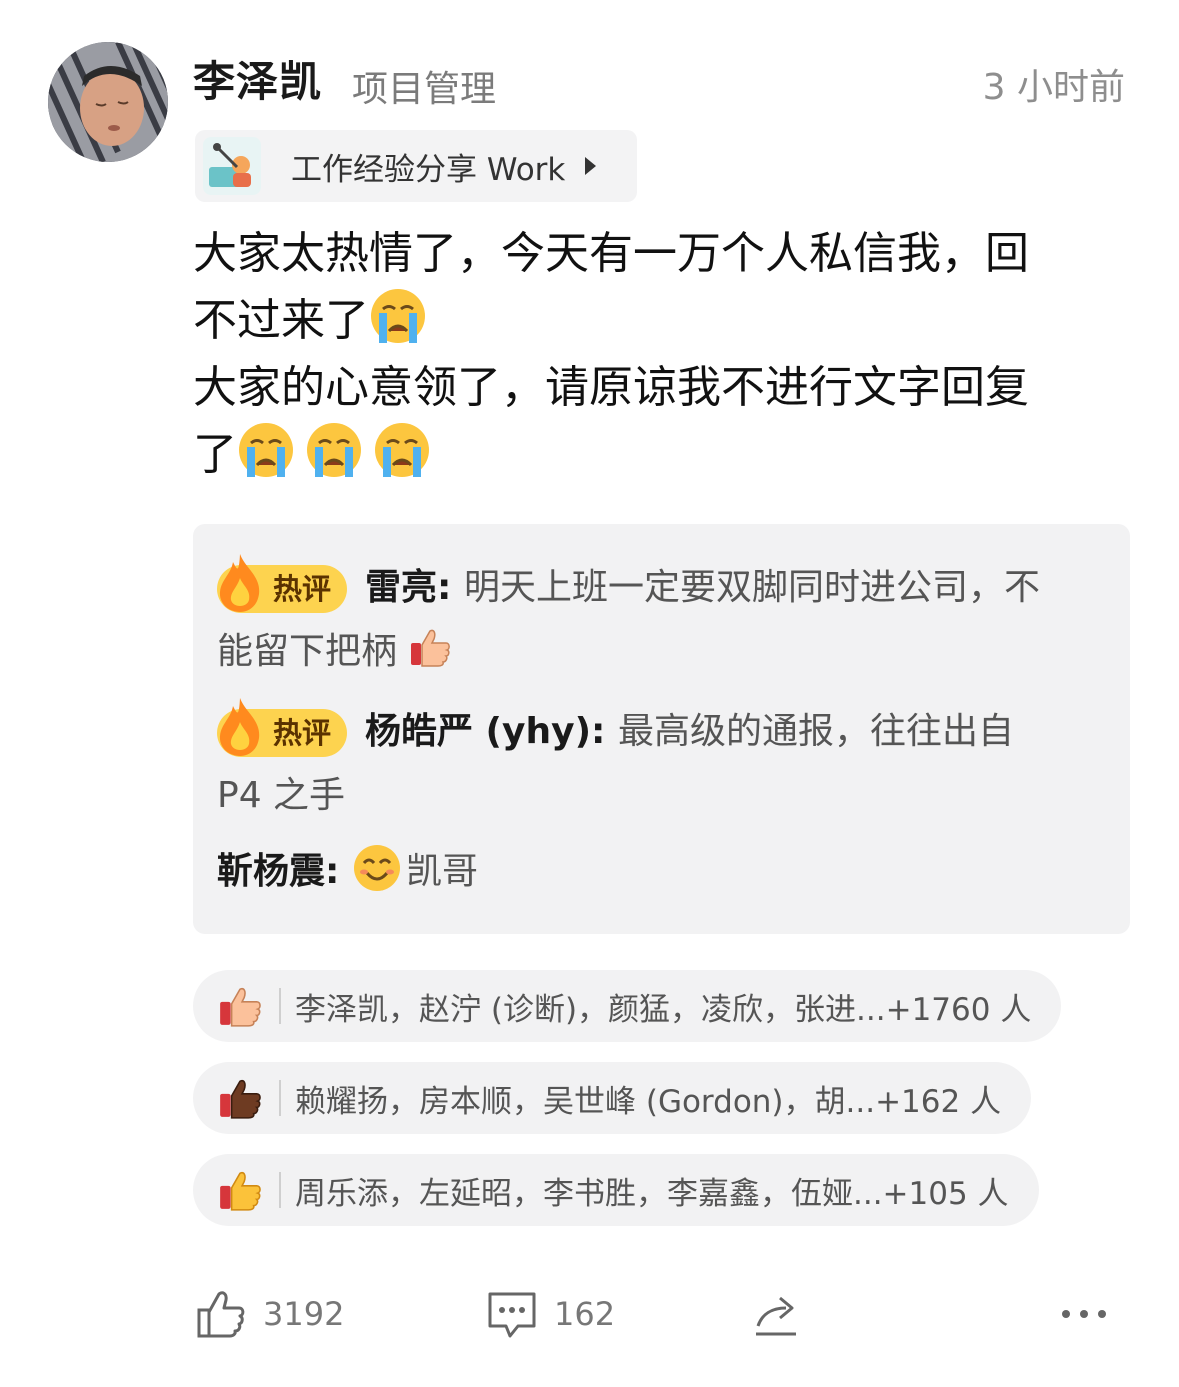 The width and height of the screenshot is (1179, 1387). I want to click on thumbs-up-dark-icon, so click(240, 1099).